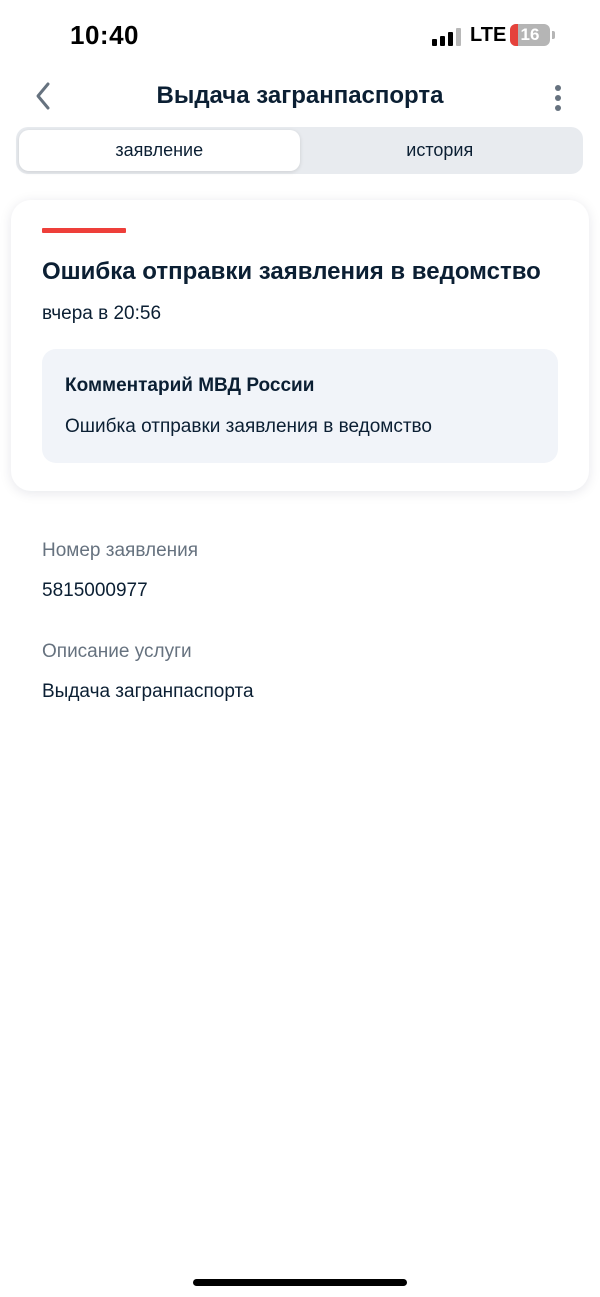  I want to click on page-title: Выдача загранпаспорта, so click(300, 95).